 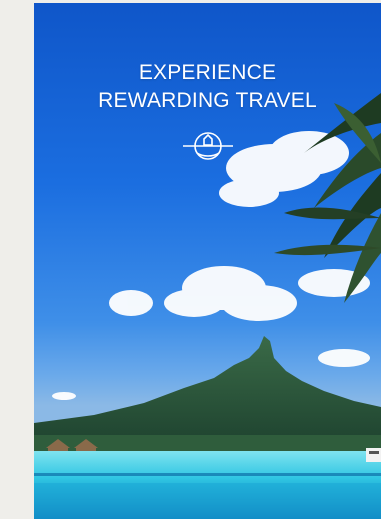 What do you see at coordinates (207, 87) in the screenshot?
I see `hero-headline: EXPERIENCE REWARDING TRAVEL` at bounding box center [207, 87].